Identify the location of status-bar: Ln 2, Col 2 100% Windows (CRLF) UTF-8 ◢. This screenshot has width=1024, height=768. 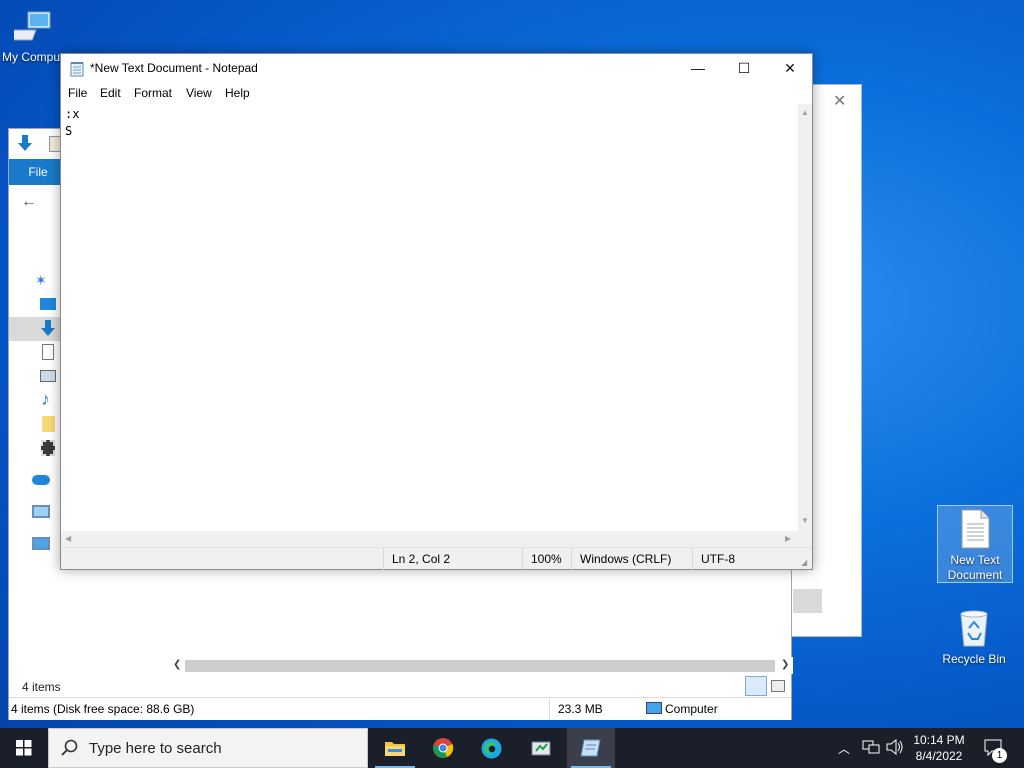
(436, 558).